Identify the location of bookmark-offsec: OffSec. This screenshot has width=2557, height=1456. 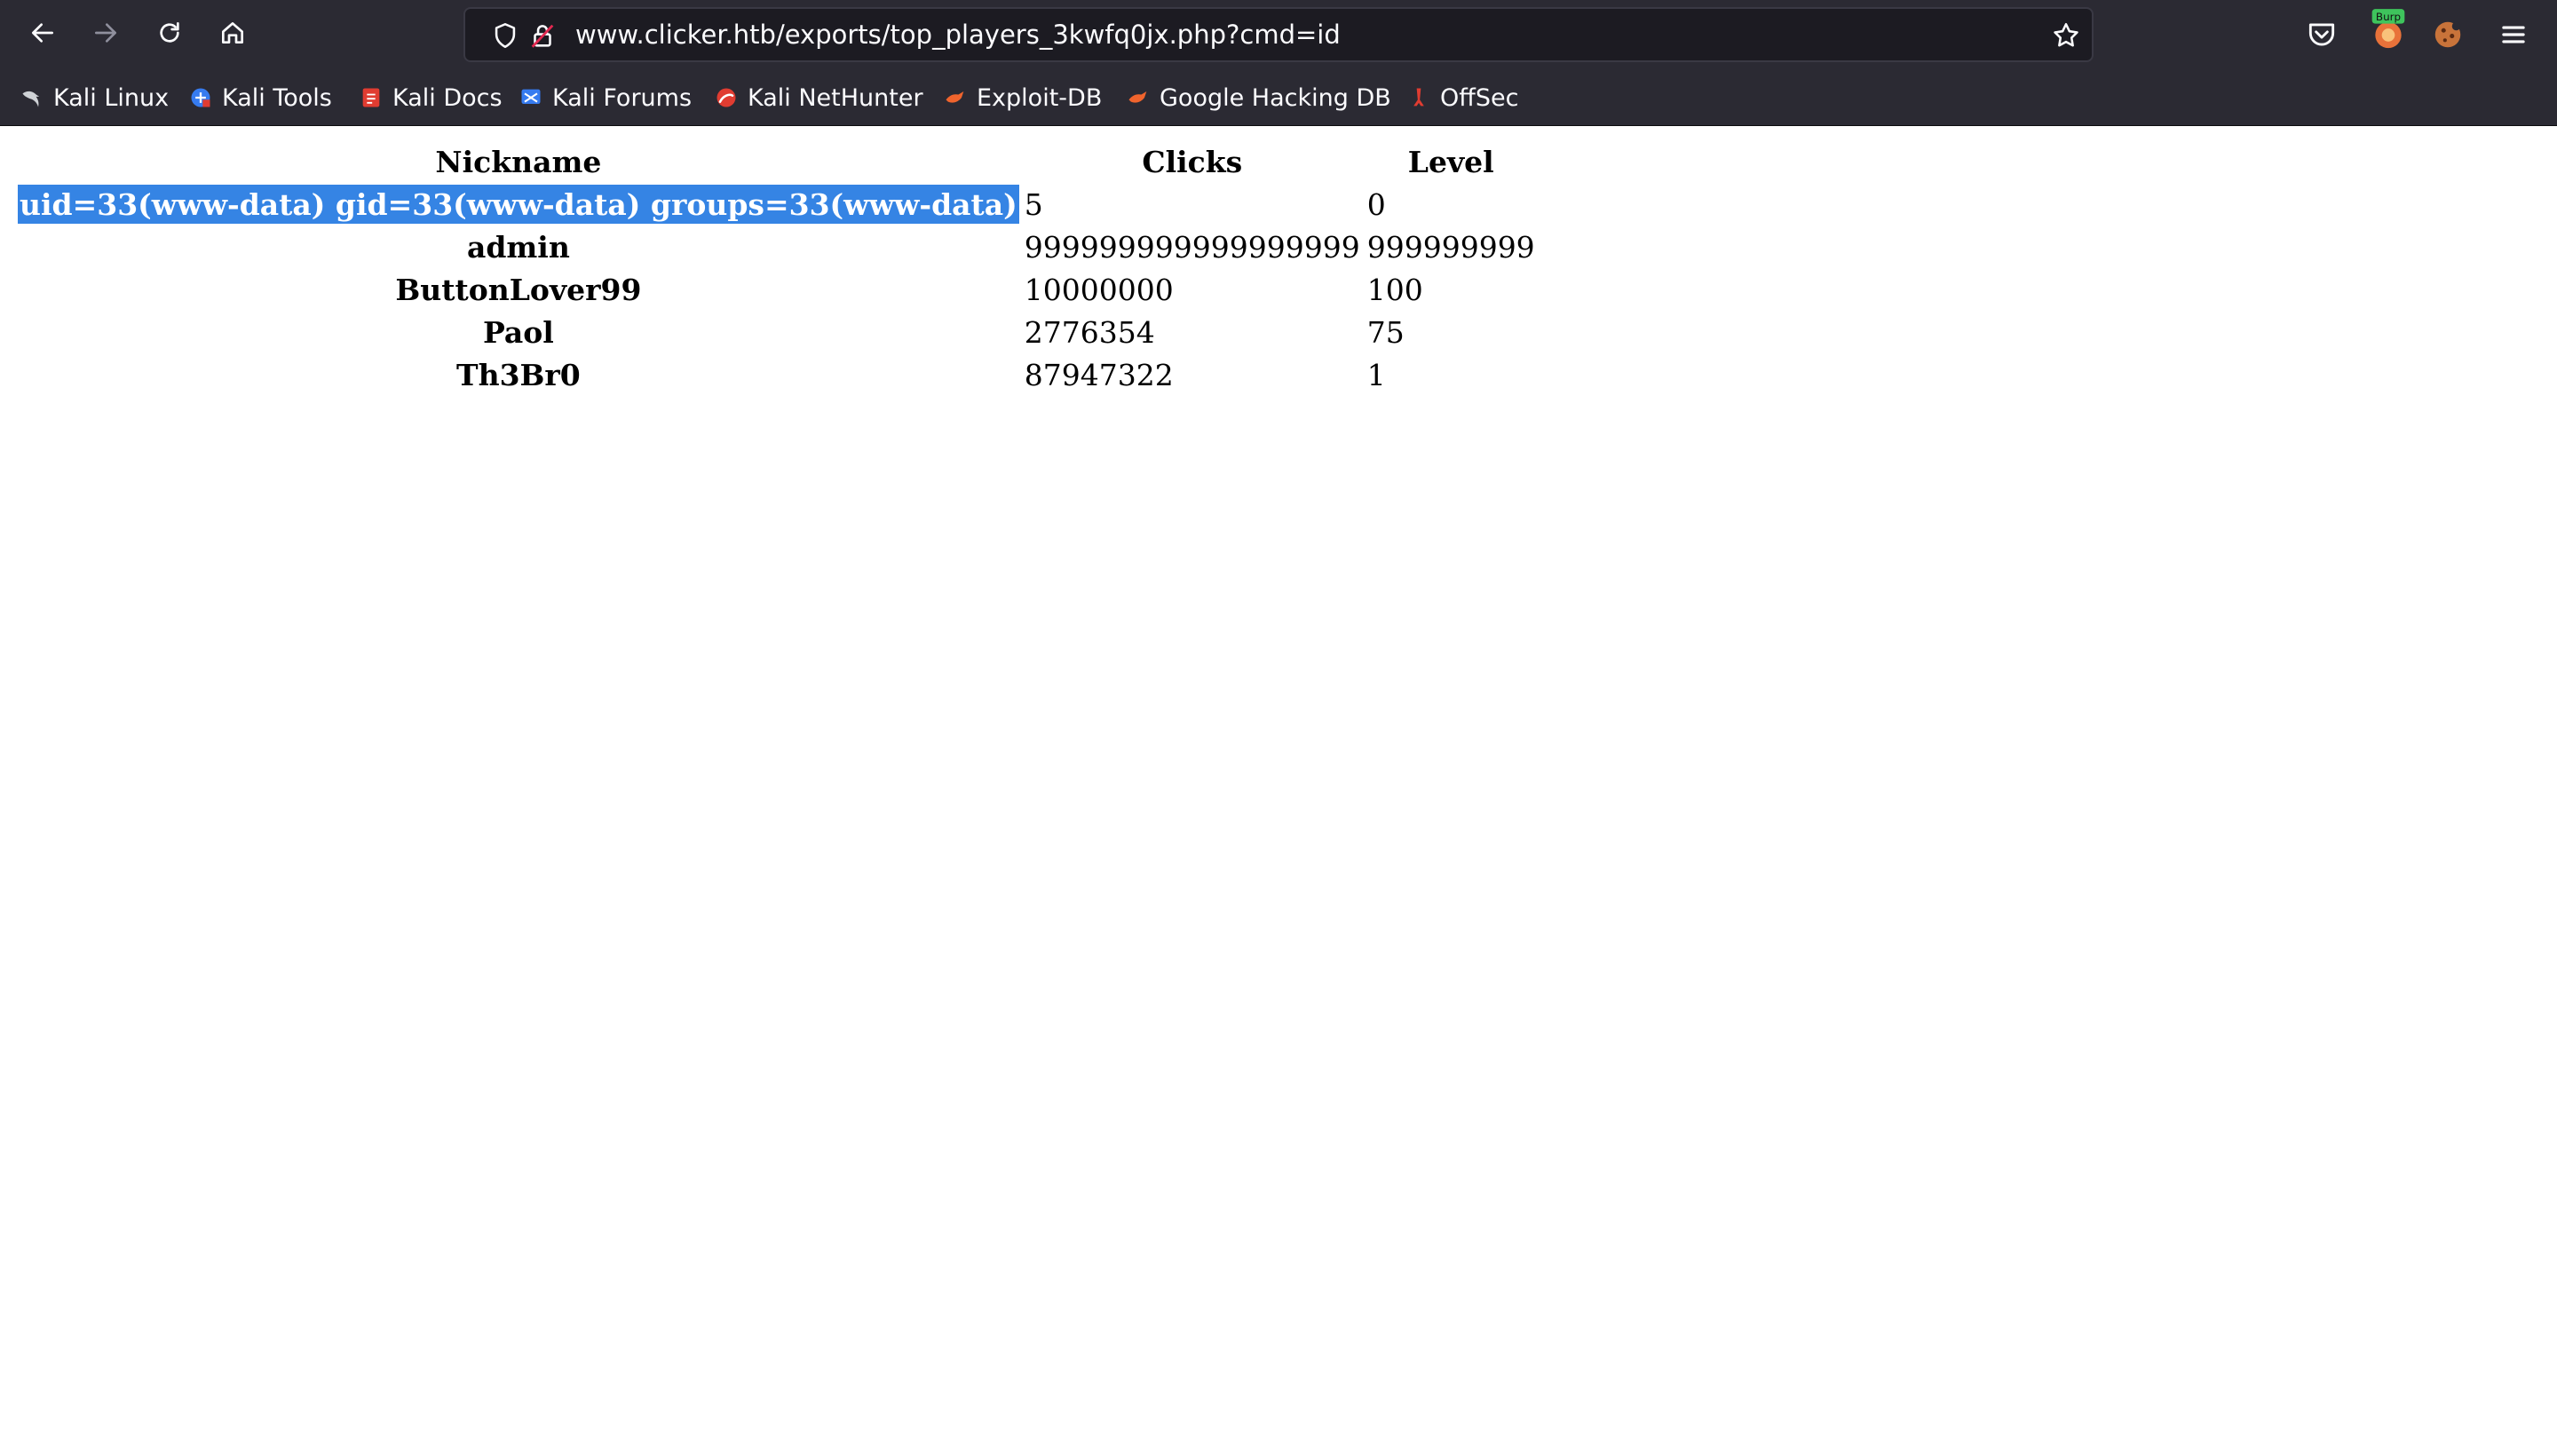
(1462, 97).